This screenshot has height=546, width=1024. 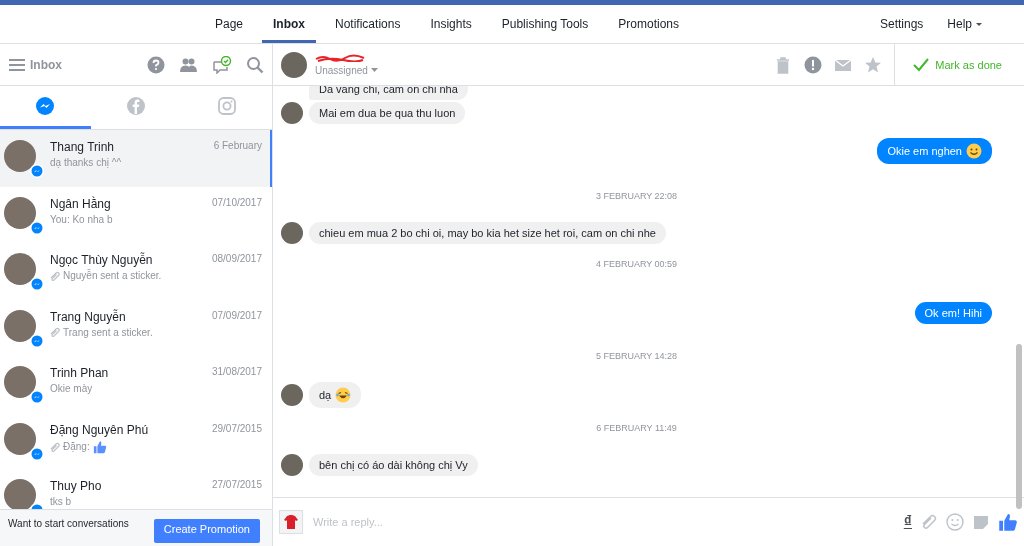 What do you see at coordinates (387, 113) in the screenshot?
I see `received-message-bubble: Mai em dua be qua thu luon` at bounding box center [387, 113].